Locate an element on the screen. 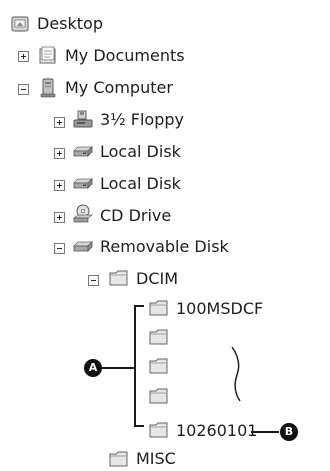 The width and height of the screenshot is (330, 471). collapse-removable-disk-button is located at coordinates (59, 248).